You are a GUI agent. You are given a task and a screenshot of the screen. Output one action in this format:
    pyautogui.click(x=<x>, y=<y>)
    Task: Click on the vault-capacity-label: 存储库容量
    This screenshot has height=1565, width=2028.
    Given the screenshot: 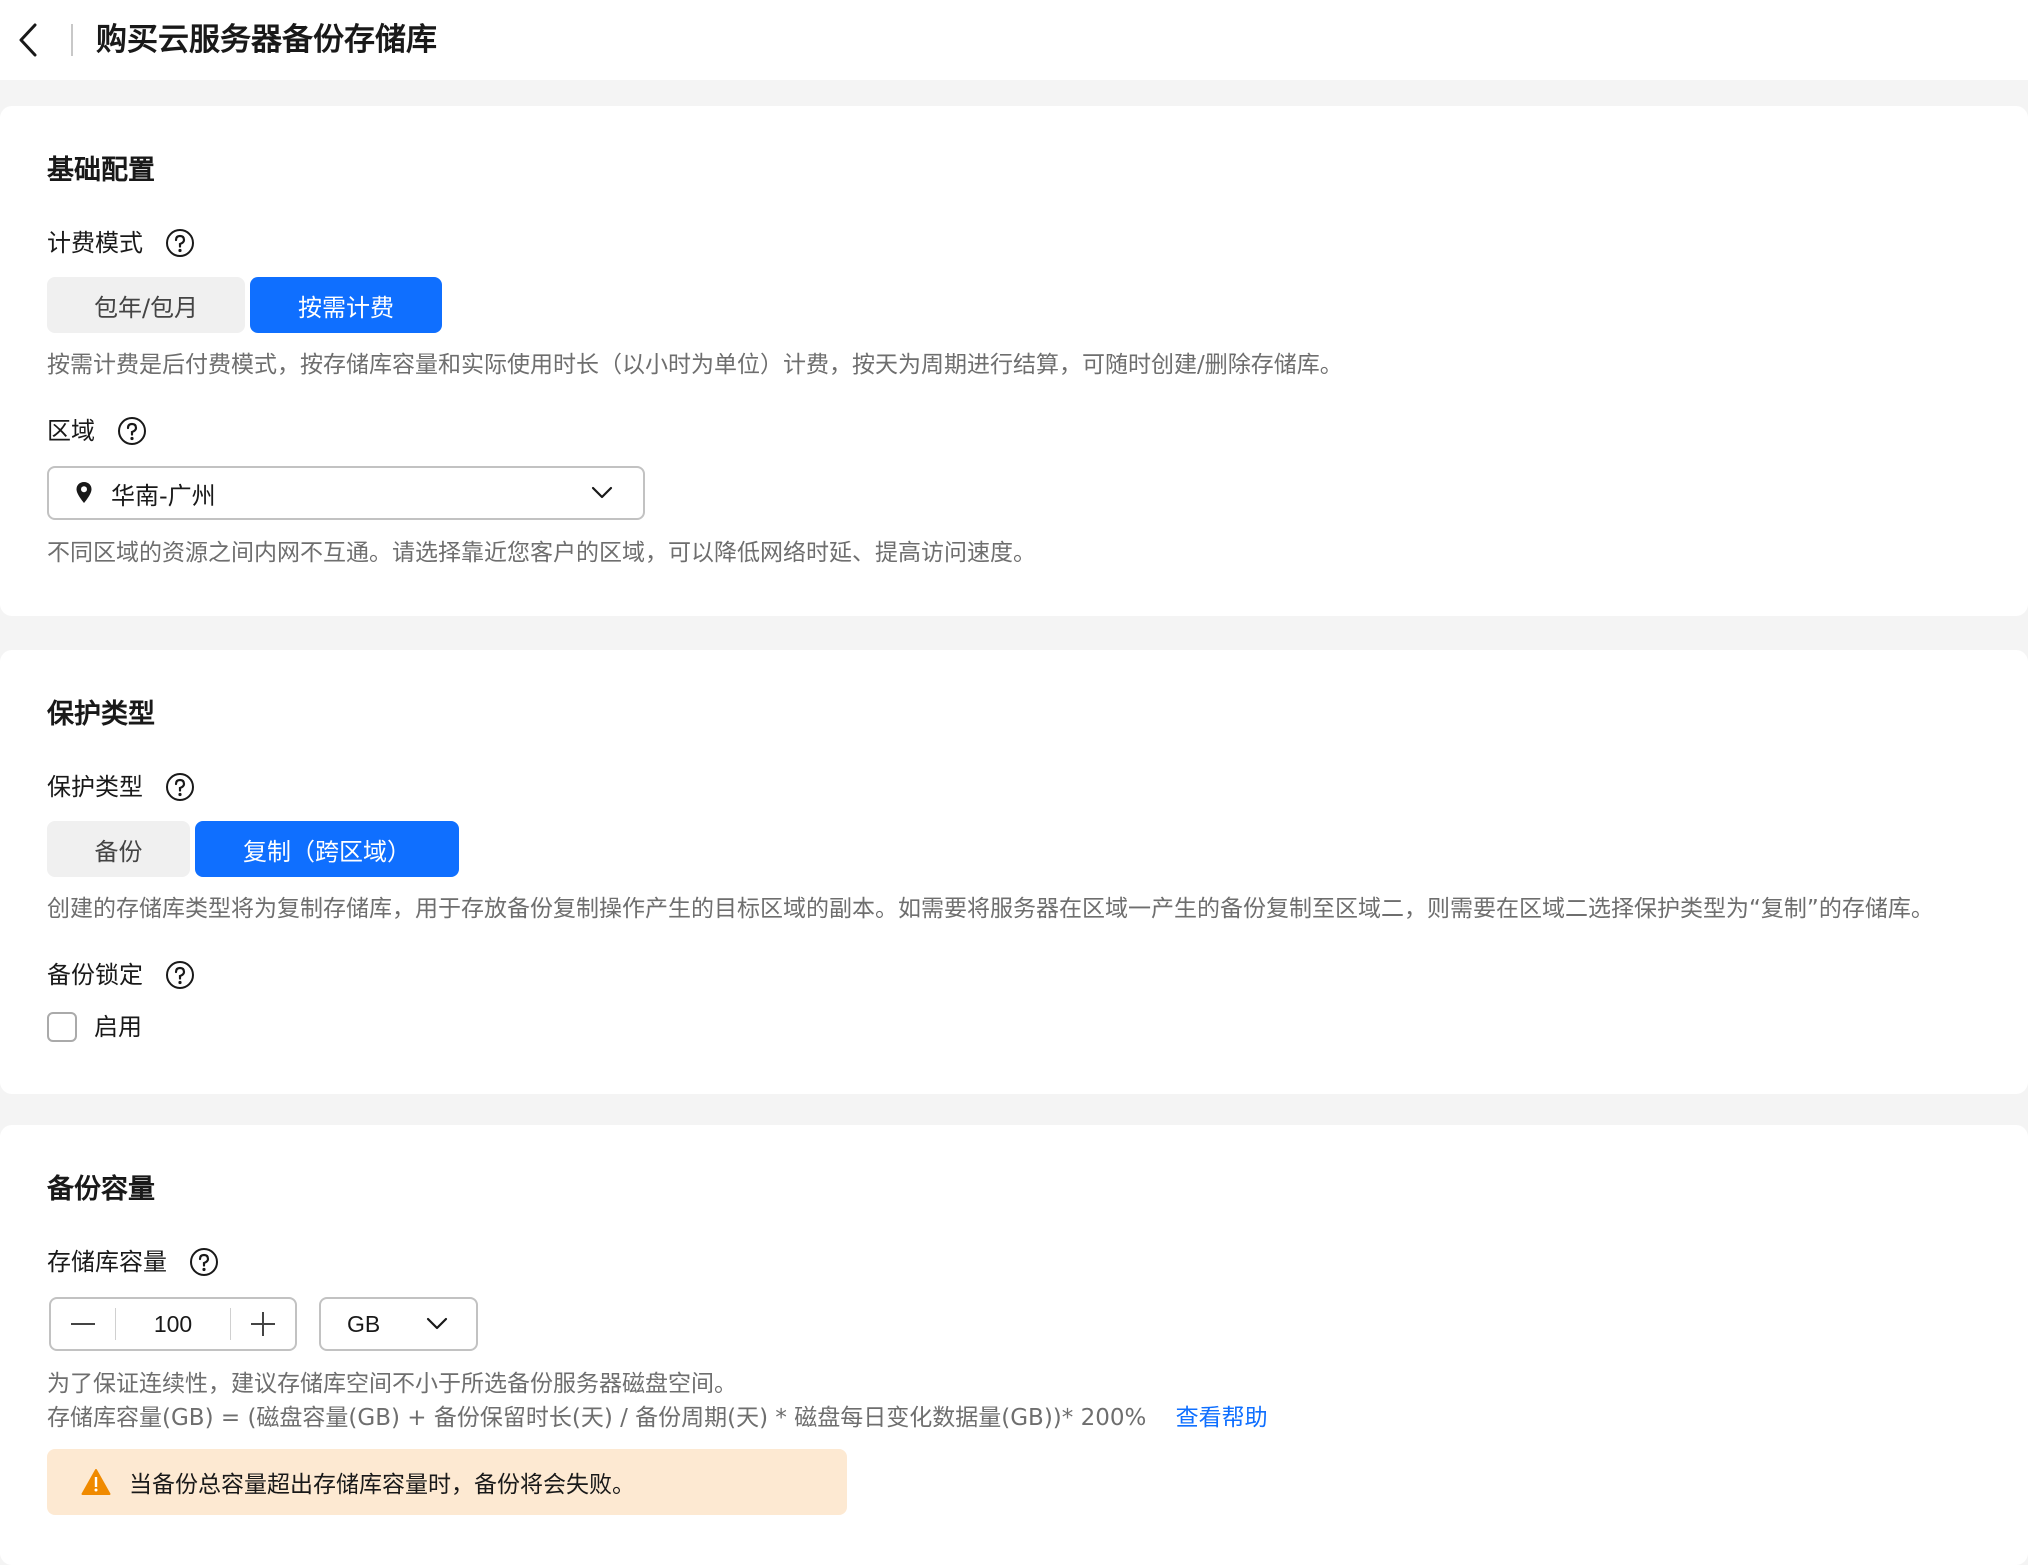 What is the action you would take?
    pyautogui.click(x=133, y=1262)
    